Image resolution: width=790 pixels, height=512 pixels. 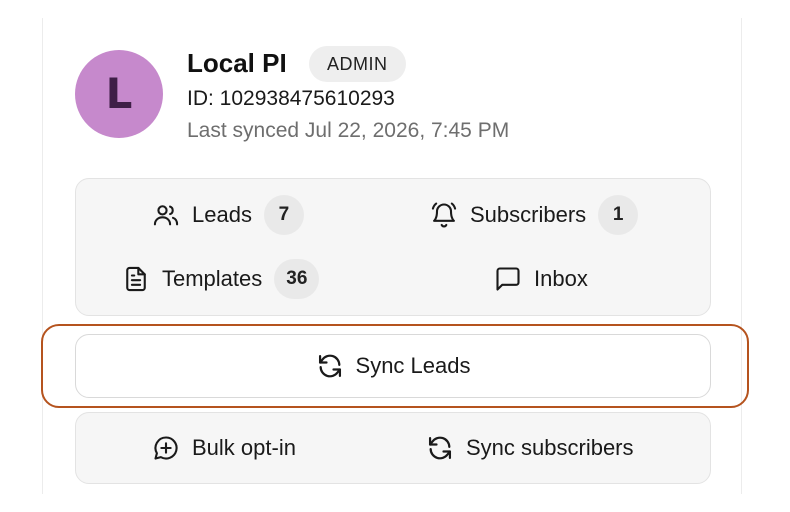 What do you see at coordinates (237, 63) in the screenshot?
I see `account-name: Local PI` at bounding box center [237, 63].